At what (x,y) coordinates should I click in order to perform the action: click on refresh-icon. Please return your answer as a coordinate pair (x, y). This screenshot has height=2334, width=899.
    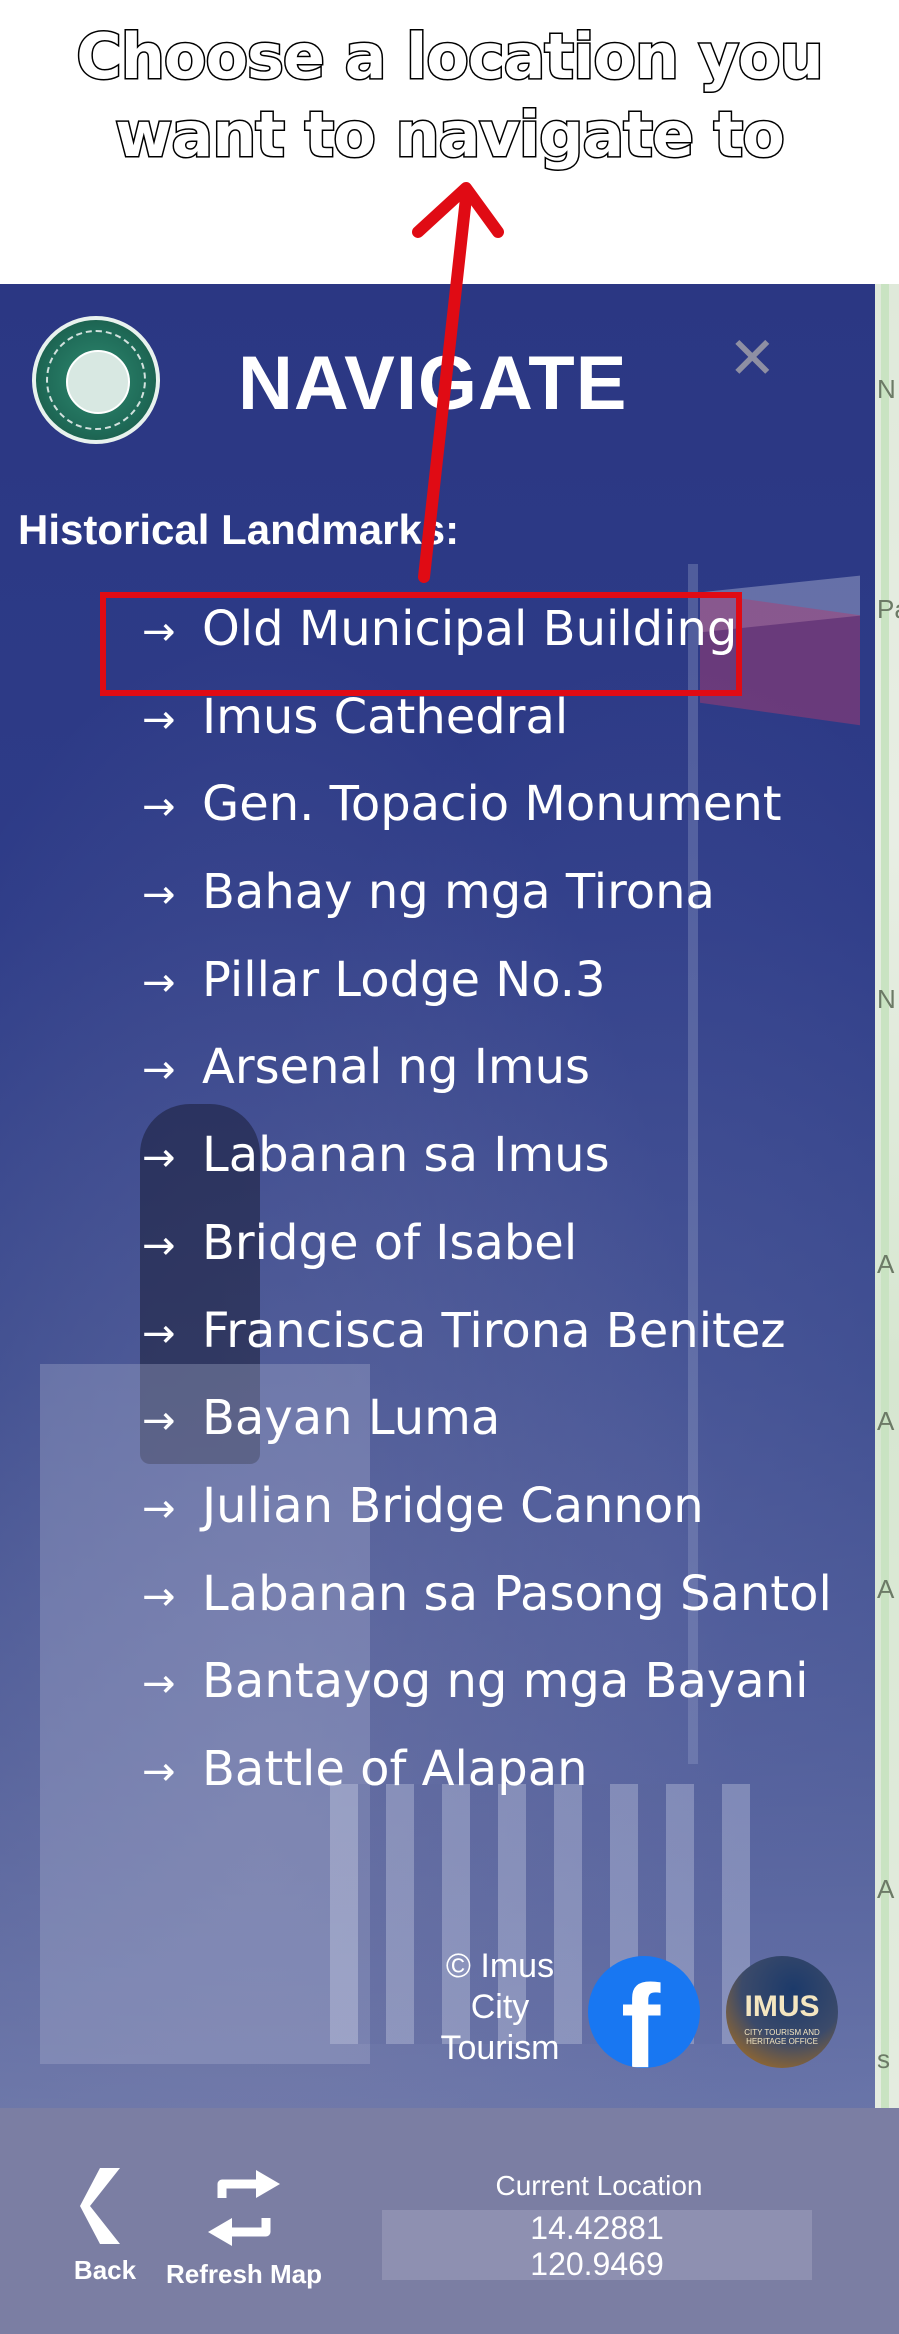
    Looking at the image, I should click on (244, 2208).